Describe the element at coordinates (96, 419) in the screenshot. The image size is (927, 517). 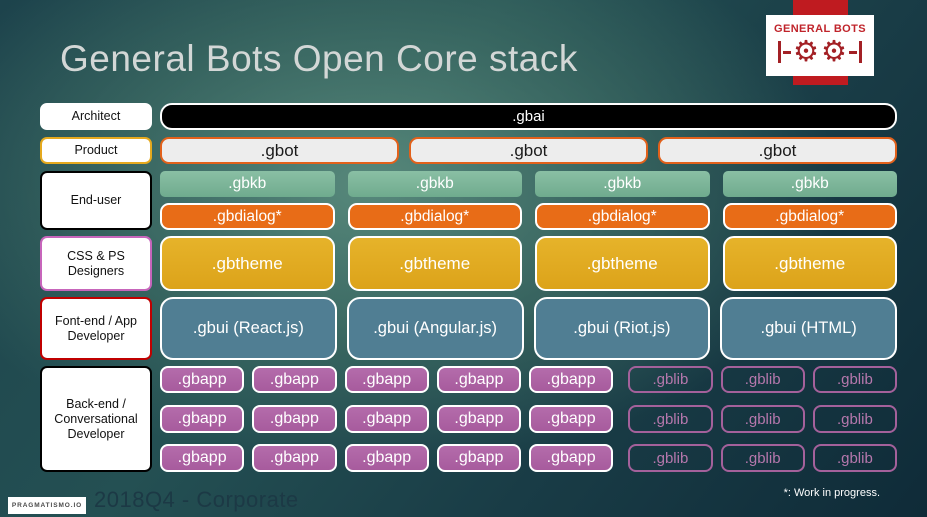
I see `role-label-backend-conversational-developer: Back-end / Conversational Developer` at that location.